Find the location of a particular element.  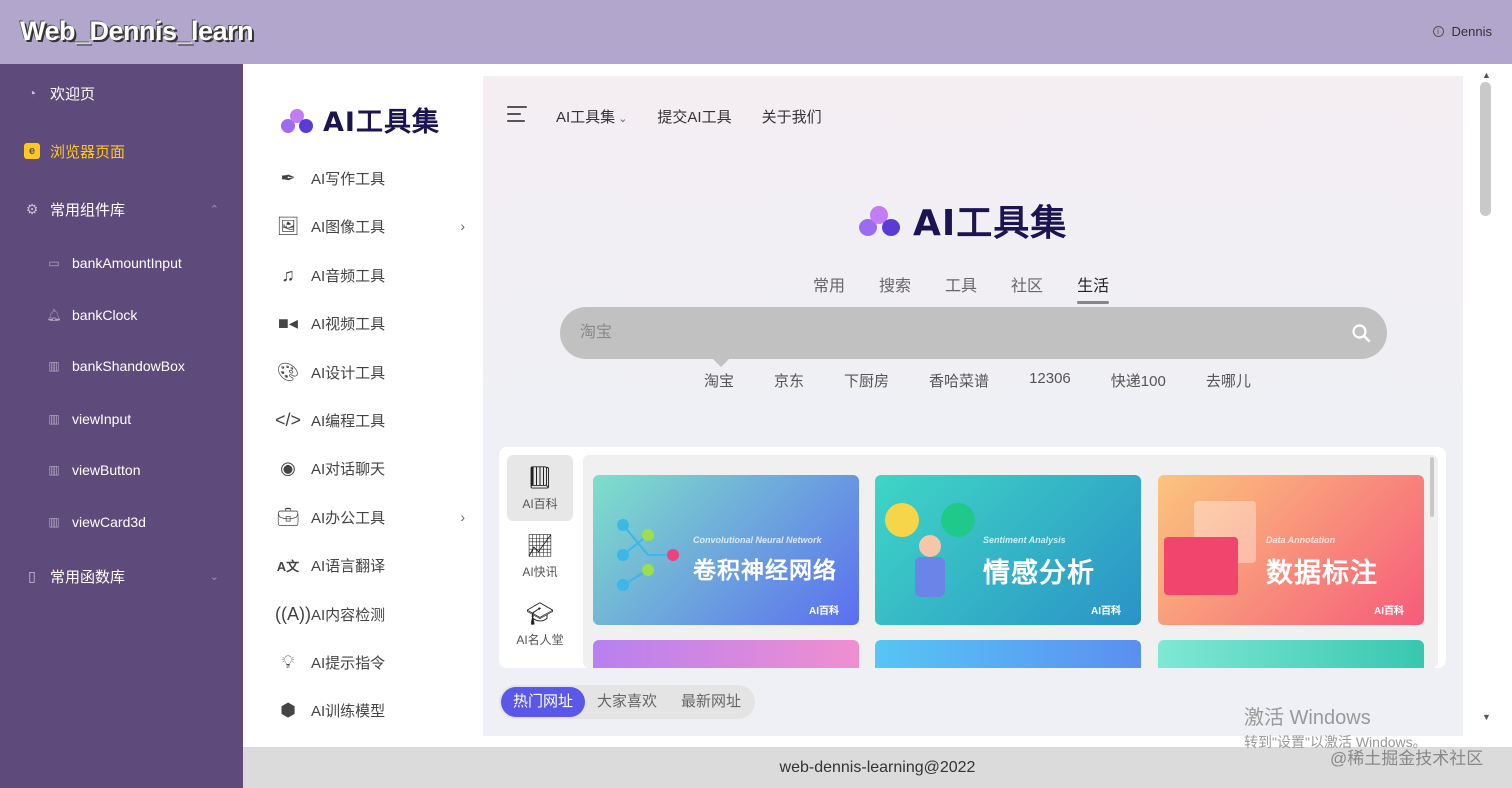

nav-ai-design: 🎨︎ AI设计工具 is located at coordinates (375, 372).